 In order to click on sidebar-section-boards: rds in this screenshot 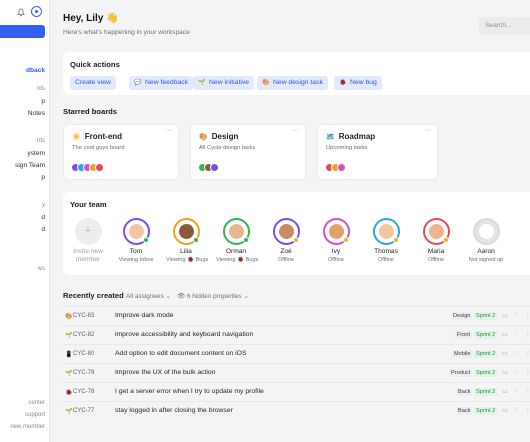, I will do `click(40, 89)`.